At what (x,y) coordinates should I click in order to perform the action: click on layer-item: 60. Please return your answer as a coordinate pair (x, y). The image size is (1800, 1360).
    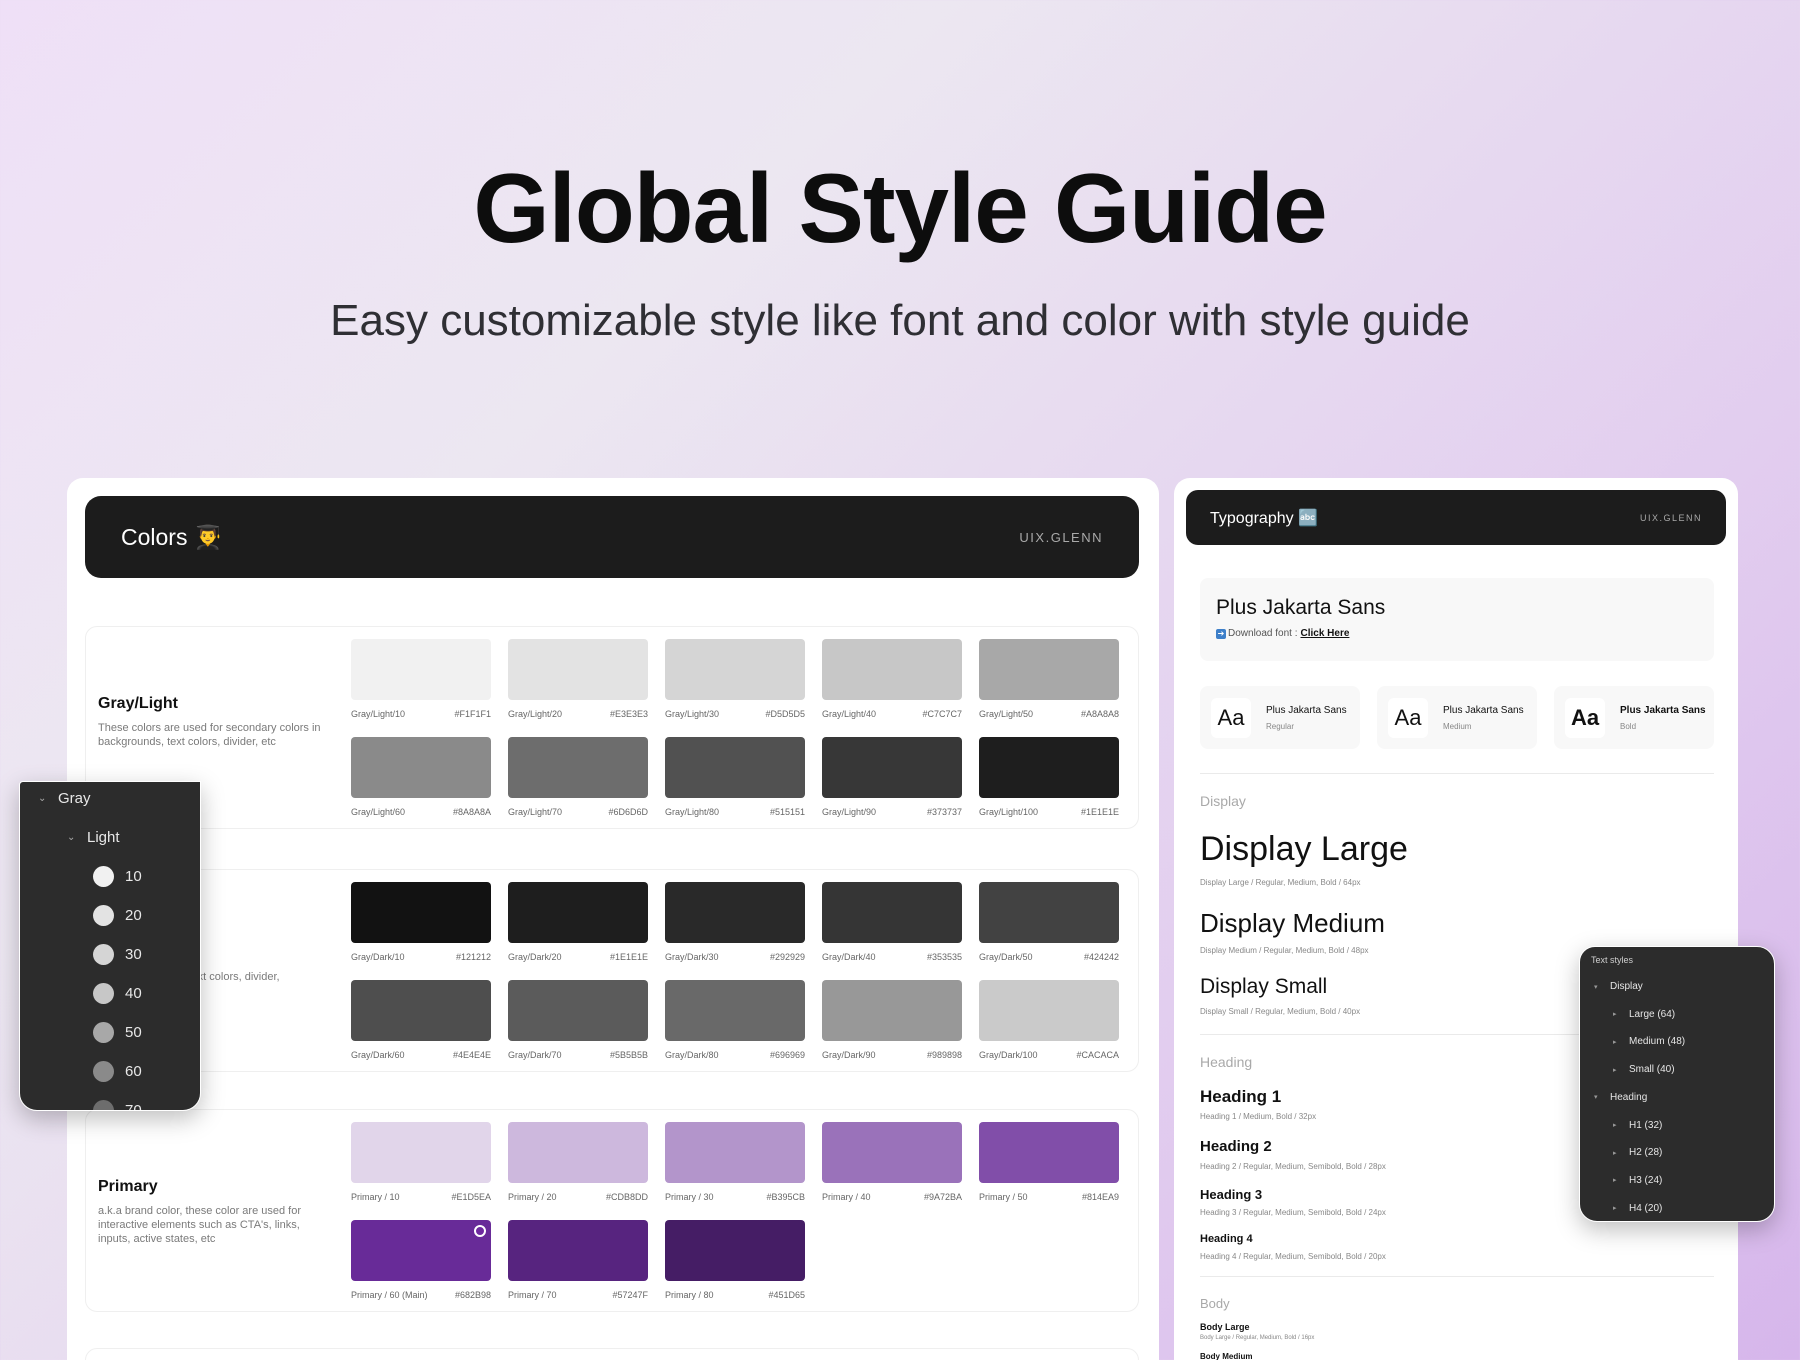
    Looking at the image, I should click on (117, 1071).